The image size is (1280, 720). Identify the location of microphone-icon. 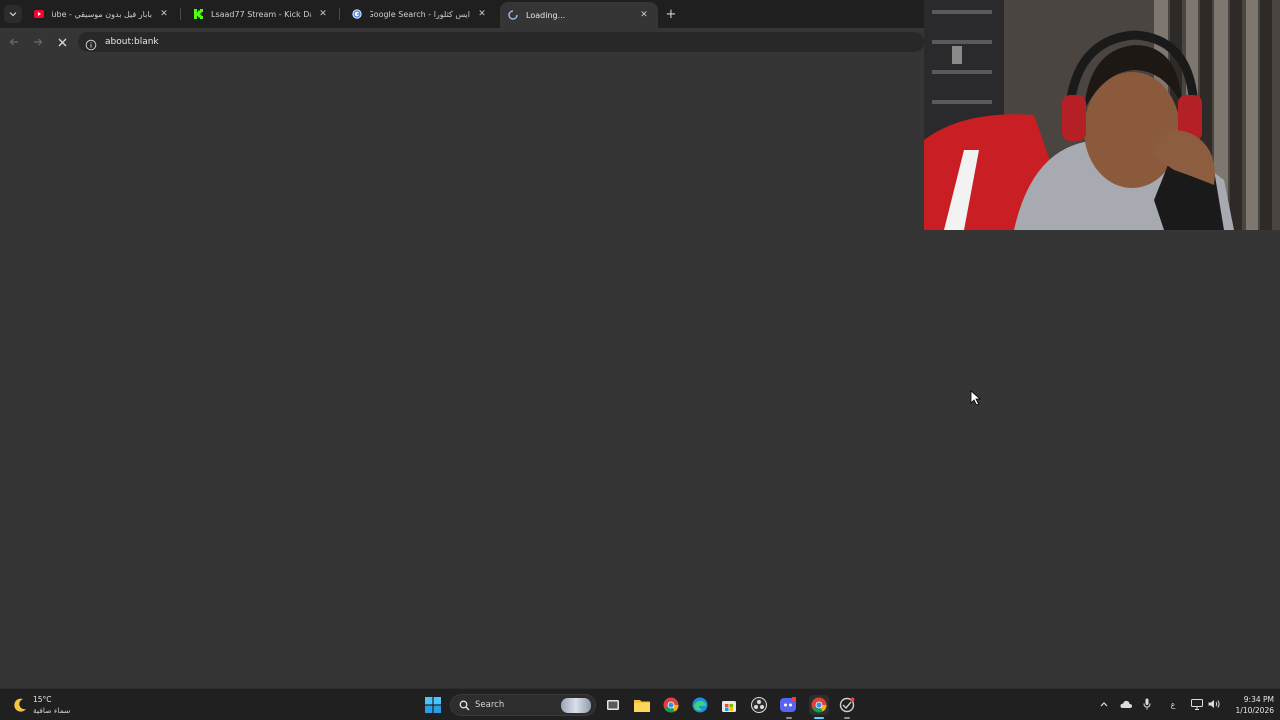
(1147, 704).